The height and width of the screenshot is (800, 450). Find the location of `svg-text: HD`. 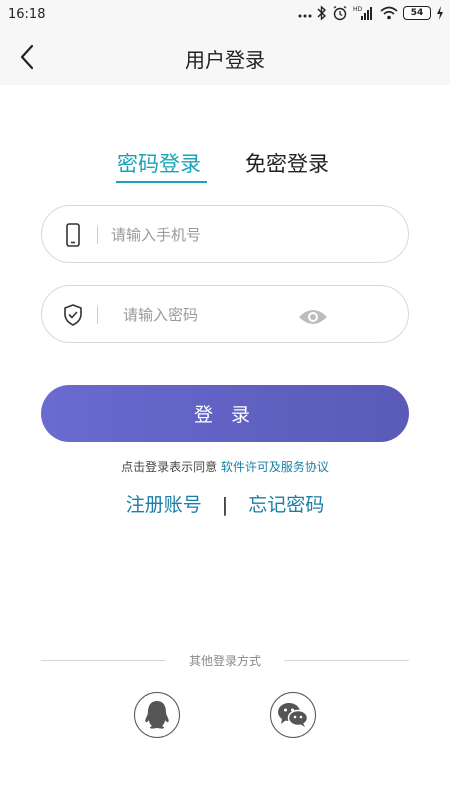

svg-text: HD is located at coordinates (358, 9).